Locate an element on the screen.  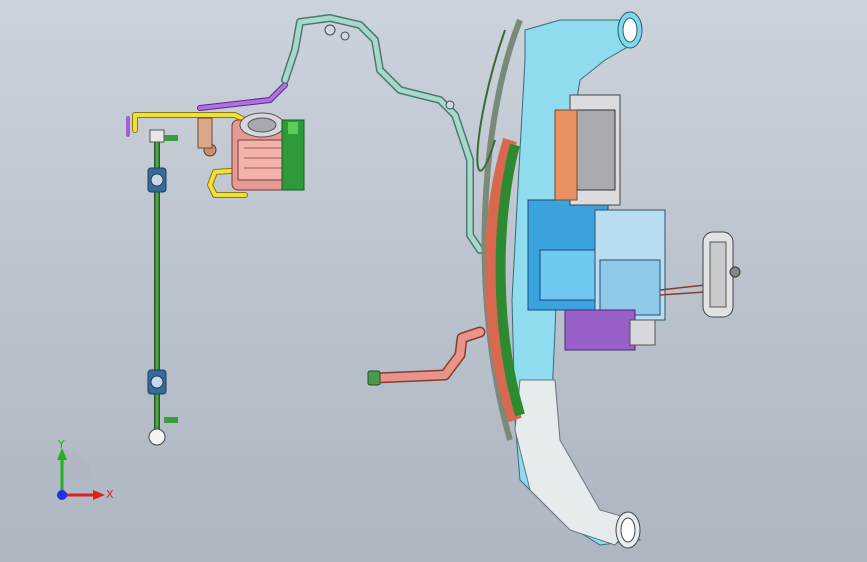
radiator-fan-shroud is located at coordinates (500, 229).